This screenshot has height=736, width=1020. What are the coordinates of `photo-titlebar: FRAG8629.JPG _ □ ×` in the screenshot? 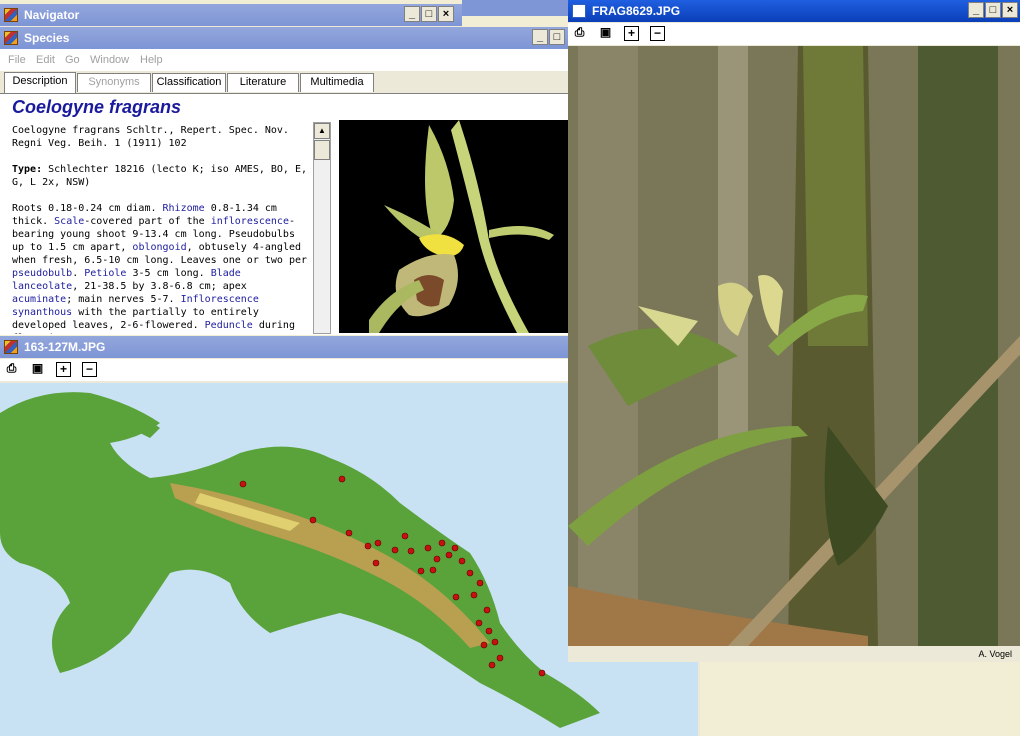 It's located at (794, 11).